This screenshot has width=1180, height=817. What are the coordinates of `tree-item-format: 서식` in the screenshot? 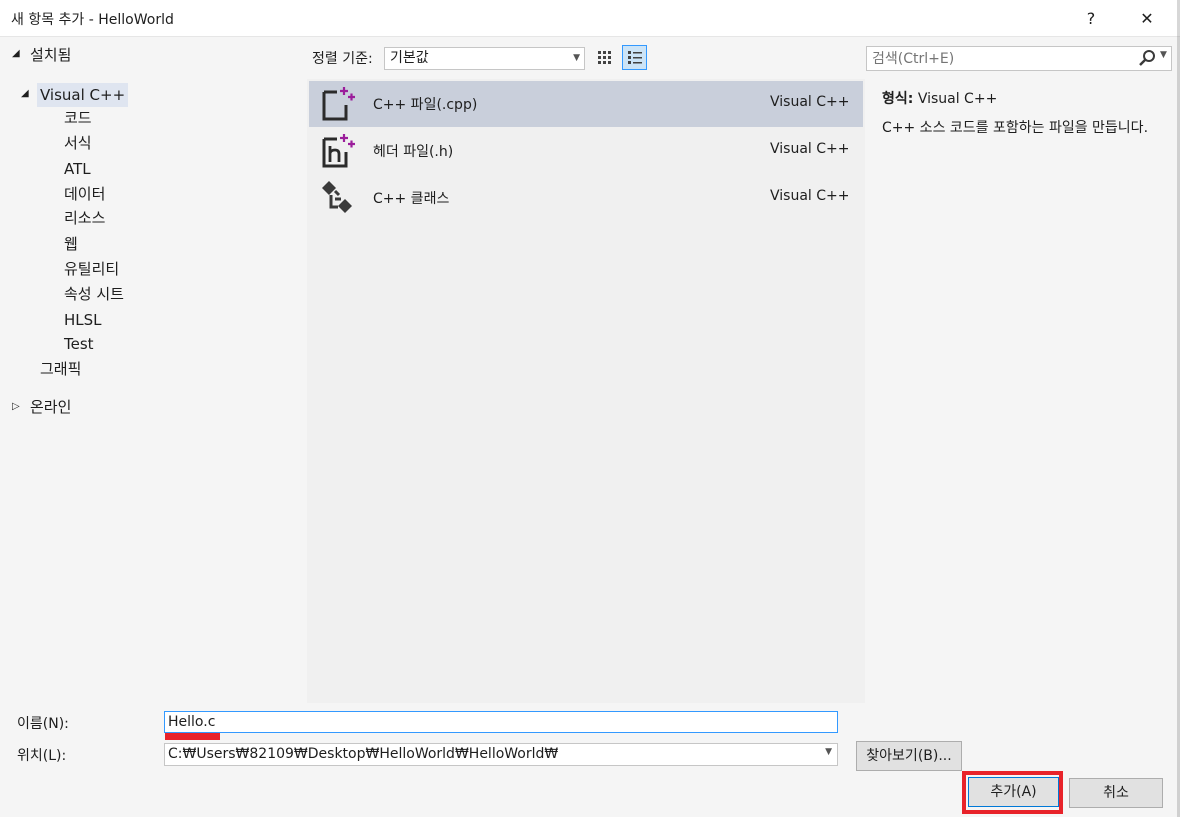 It's located at (78, 143).